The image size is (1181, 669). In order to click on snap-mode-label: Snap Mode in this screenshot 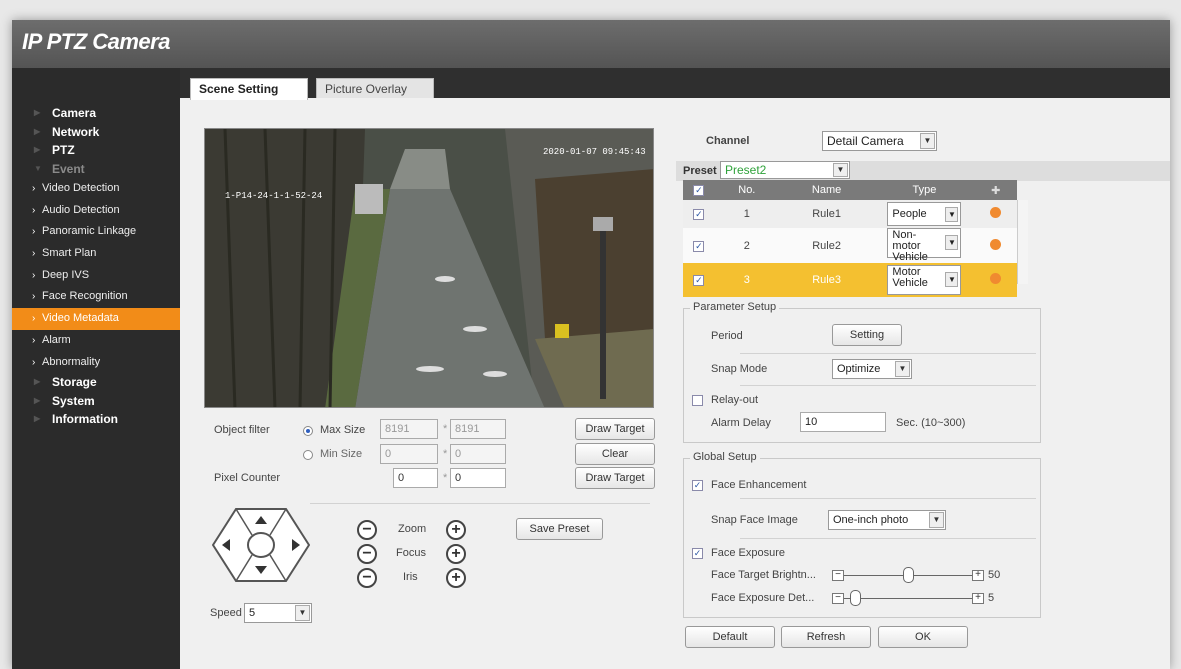, I will do `click(739, 369)`.